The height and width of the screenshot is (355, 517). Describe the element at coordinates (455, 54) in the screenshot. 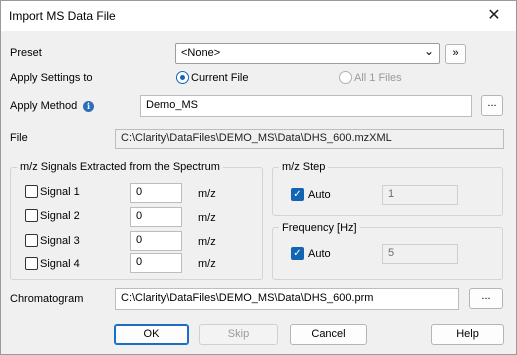

I see `preset-more-button: »` at that location.